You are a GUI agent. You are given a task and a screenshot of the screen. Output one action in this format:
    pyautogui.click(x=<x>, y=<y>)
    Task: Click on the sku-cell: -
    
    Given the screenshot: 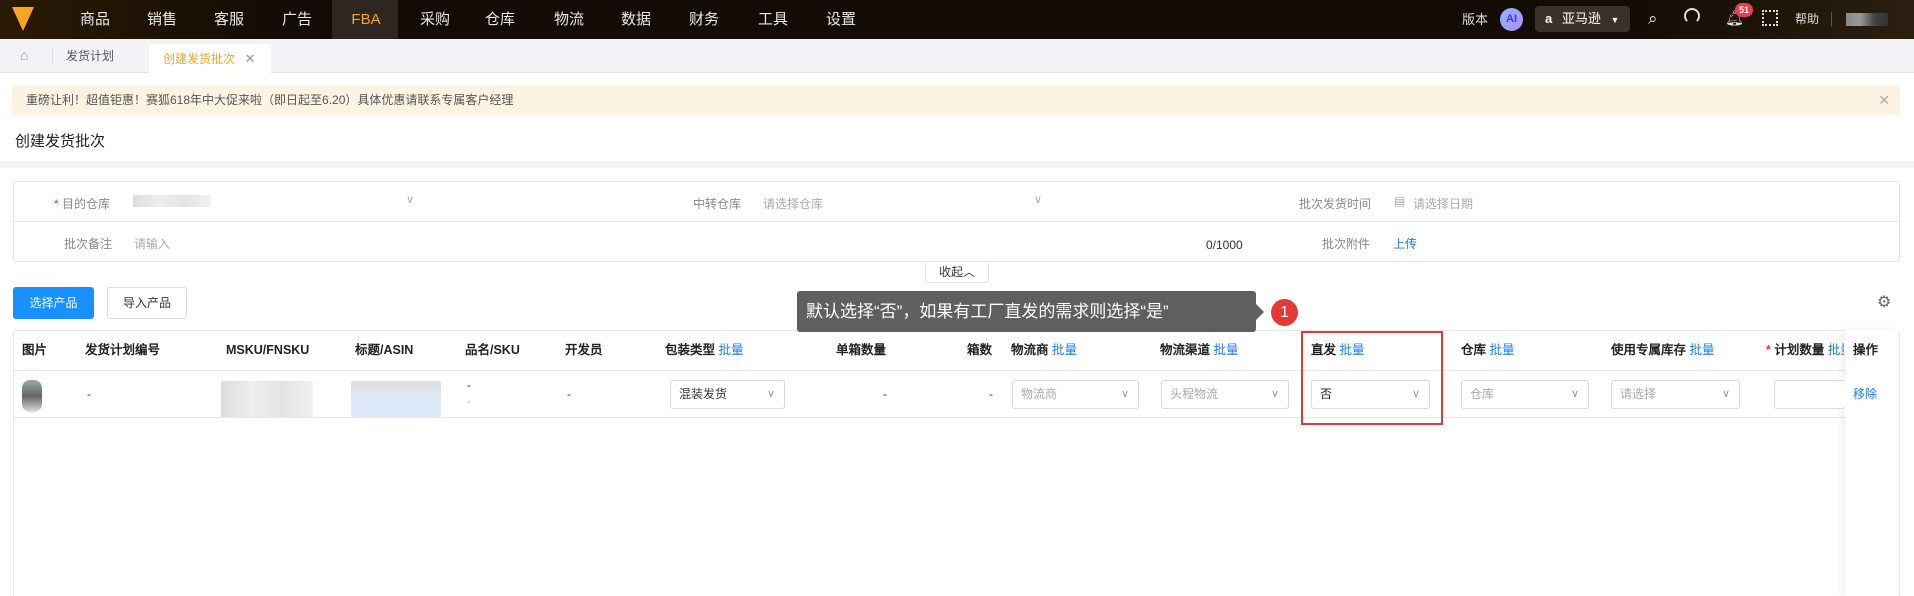 What is the action you would take?
    pyautogui.click(x=469, y=402)
    